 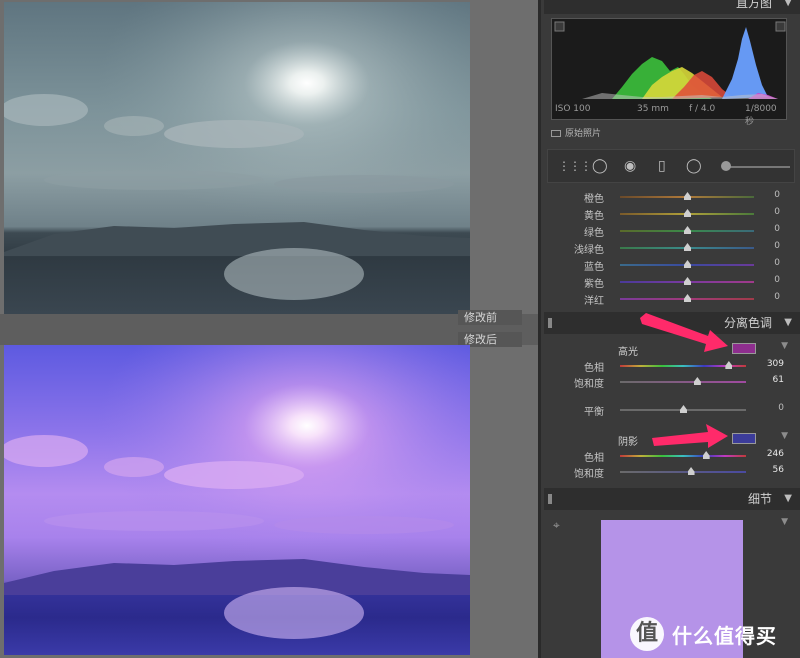 I want to click on original-photo-label: 原始照片, so click(x=583, y=134).